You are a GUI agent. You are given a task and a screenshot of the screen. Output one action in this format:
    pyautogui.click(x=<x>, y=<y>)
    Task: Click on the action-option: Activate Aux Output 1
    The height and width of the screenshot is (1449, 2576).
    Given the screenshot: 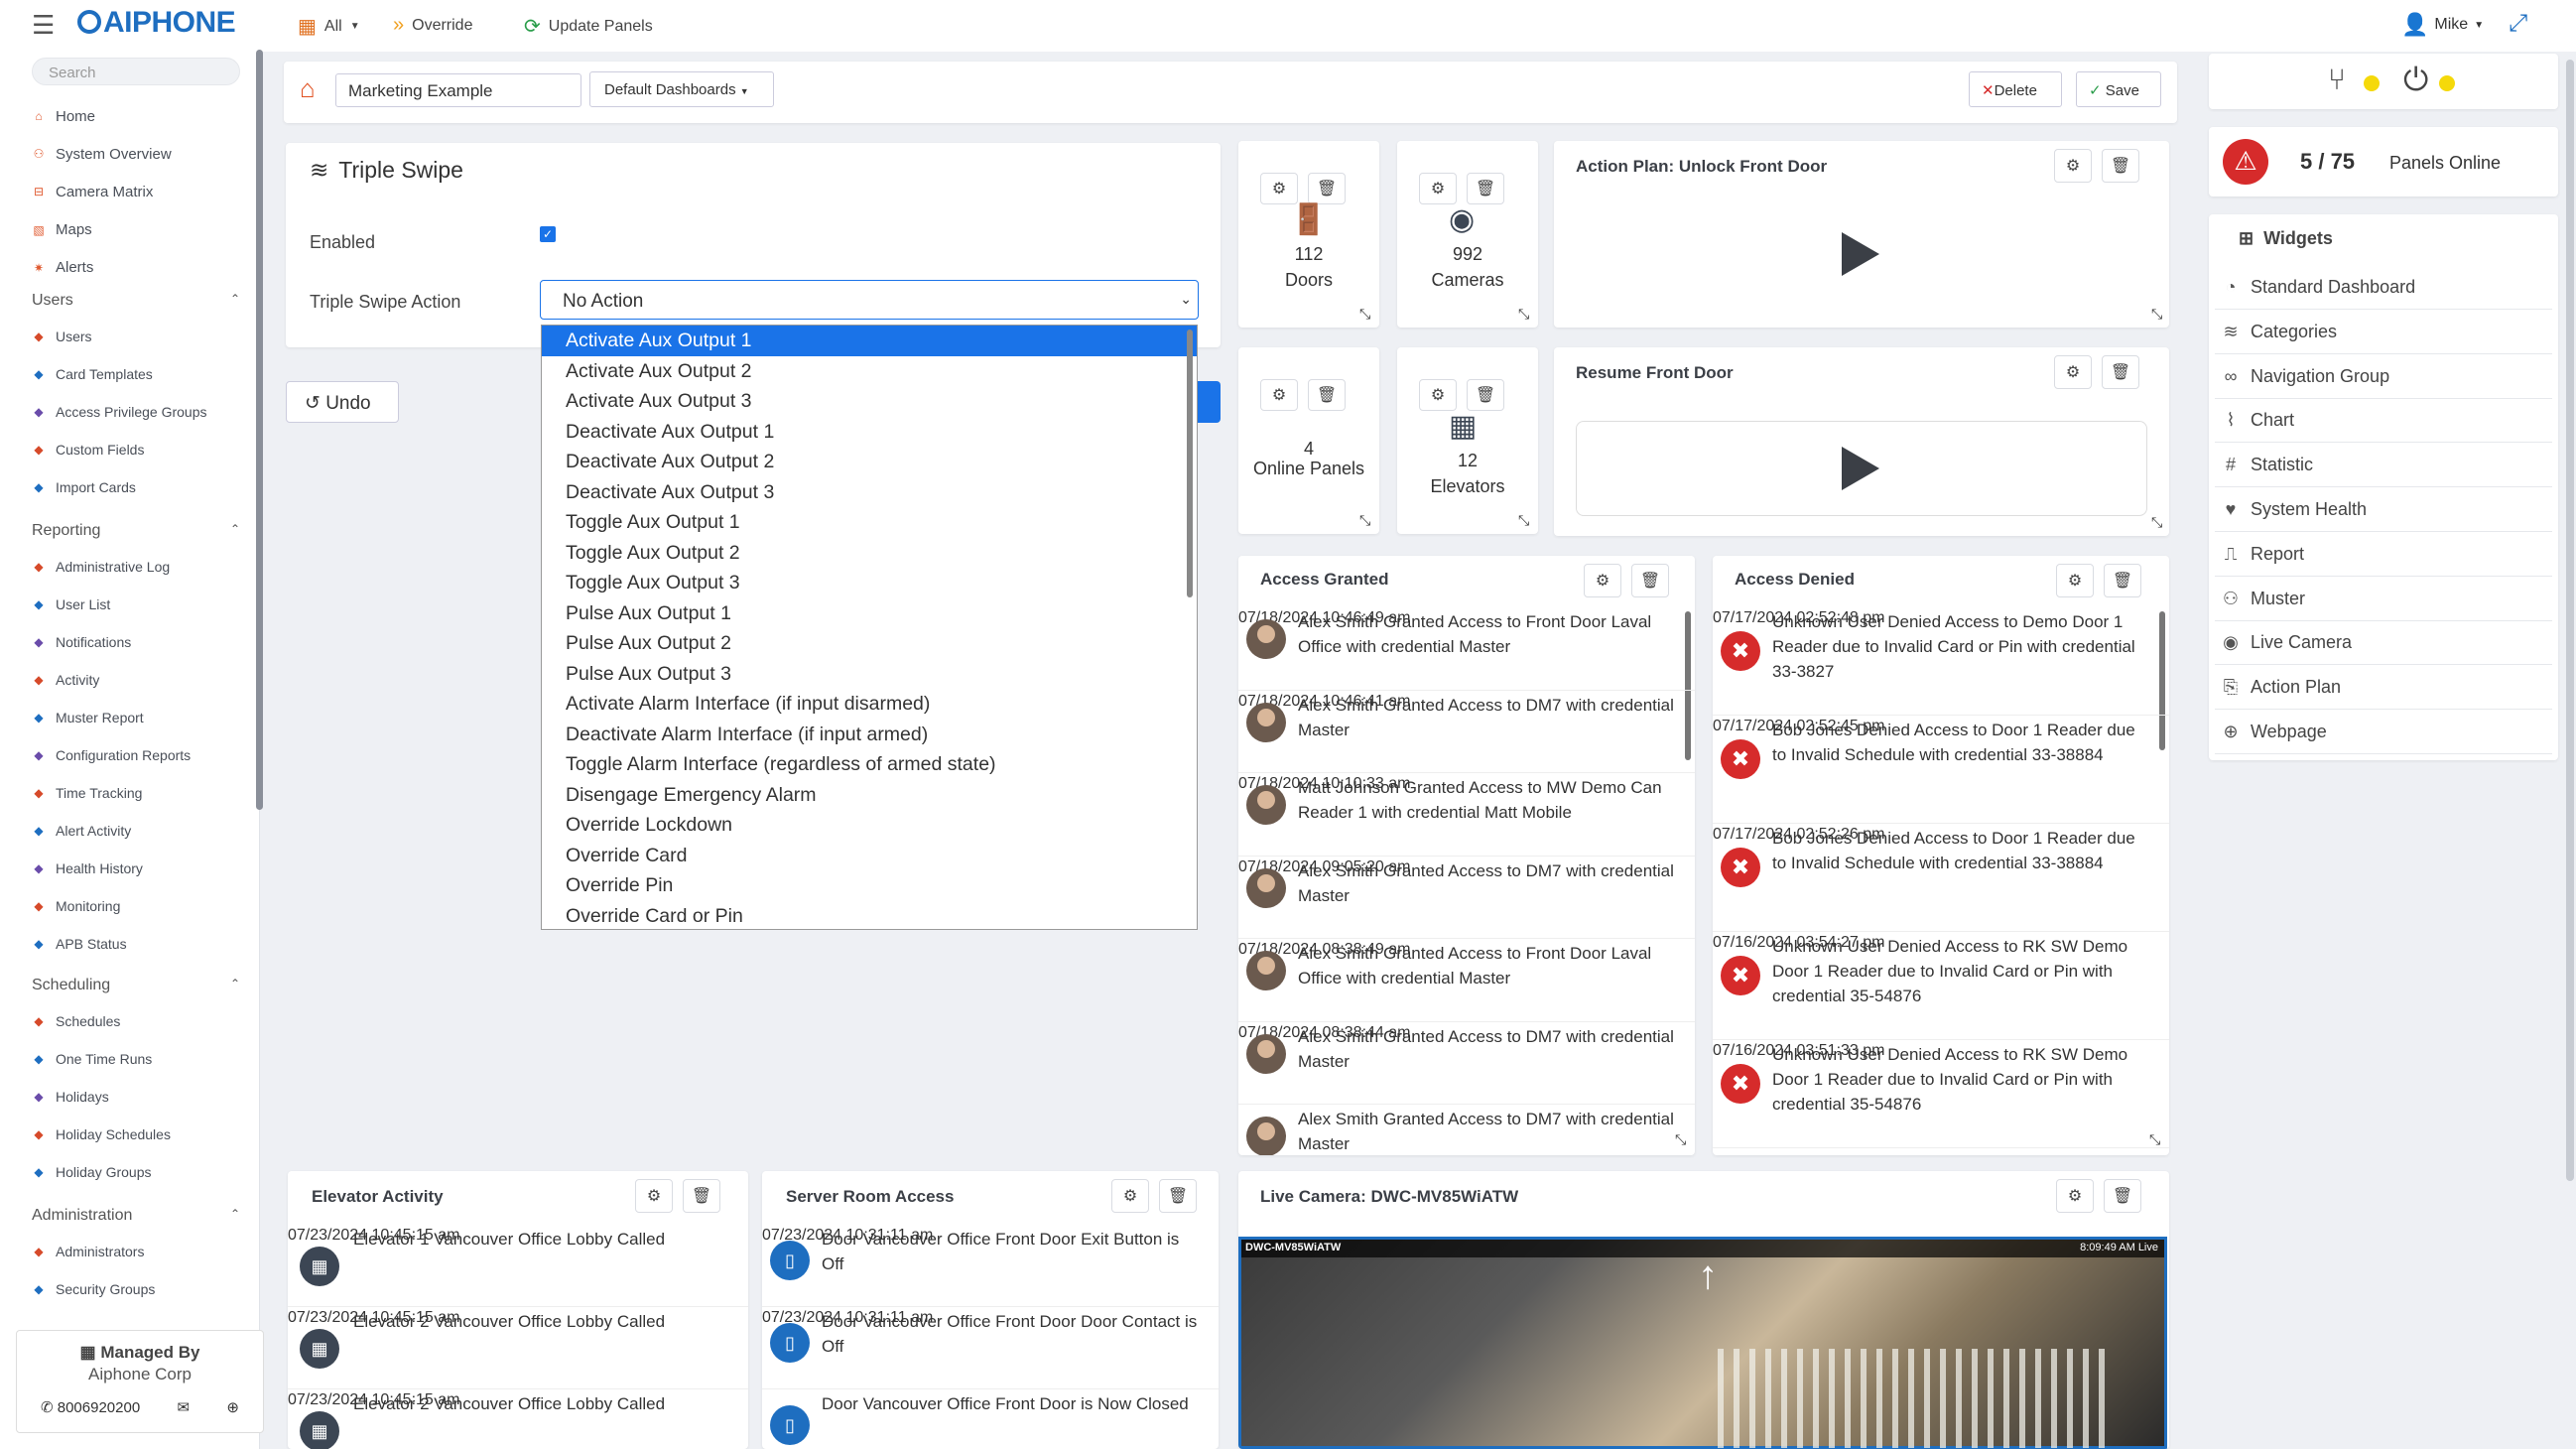 What is the action you would take?
    pyautogui.click(x=870, y=341)
    